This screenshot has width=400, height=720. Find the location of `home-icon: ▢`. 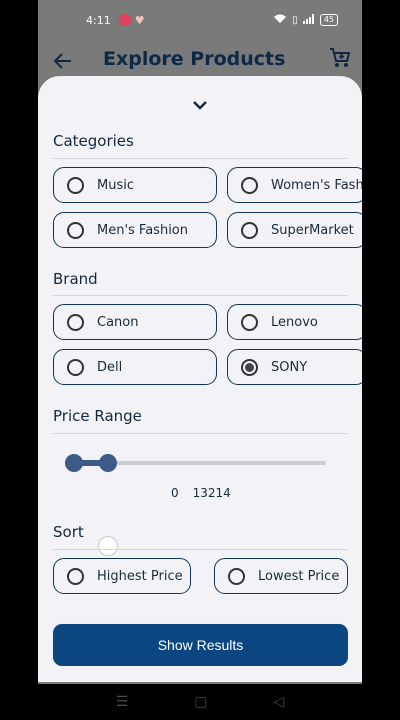

home-icon: ▢ is located at coordinates (200, 702).